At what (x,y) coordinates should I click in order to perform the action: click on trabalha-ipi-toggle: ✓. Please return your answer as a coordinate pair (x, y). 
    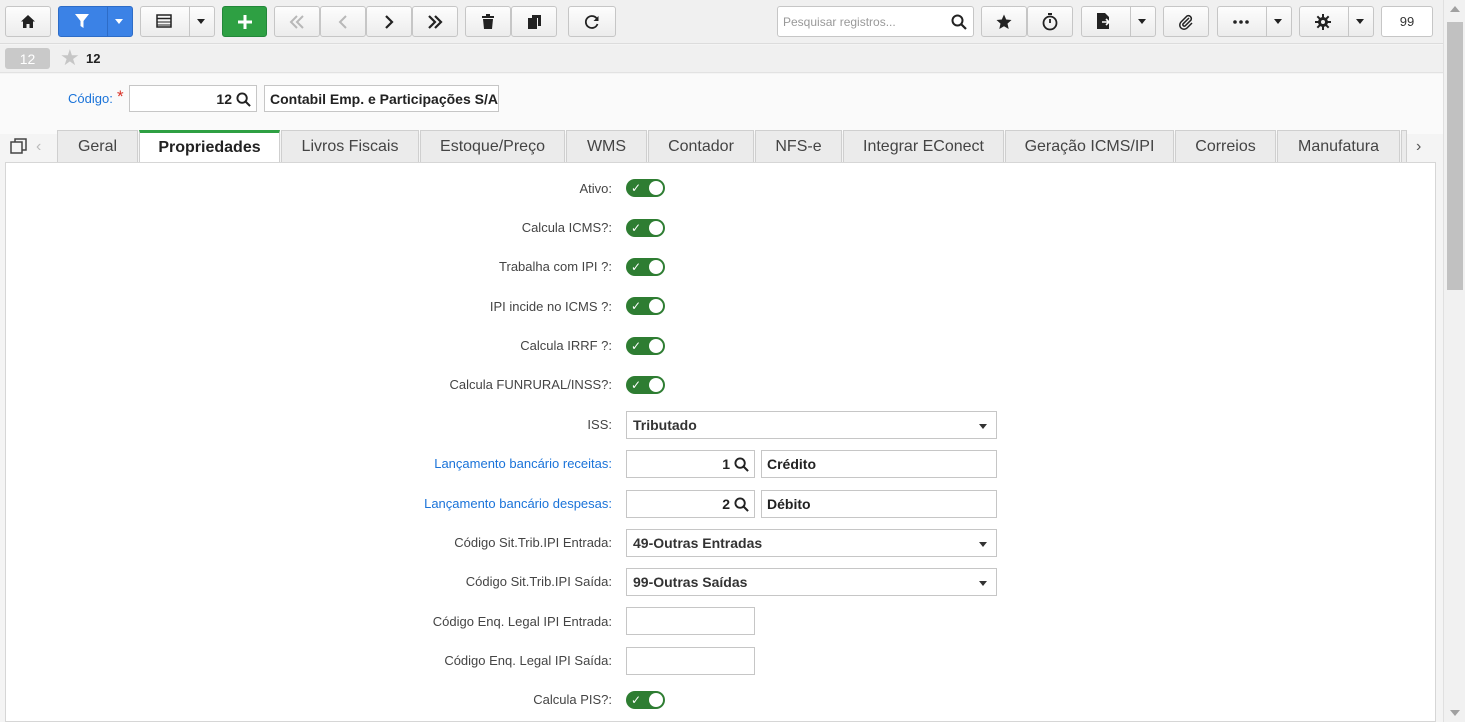
    Looking at the image, I should click on (645, 267).